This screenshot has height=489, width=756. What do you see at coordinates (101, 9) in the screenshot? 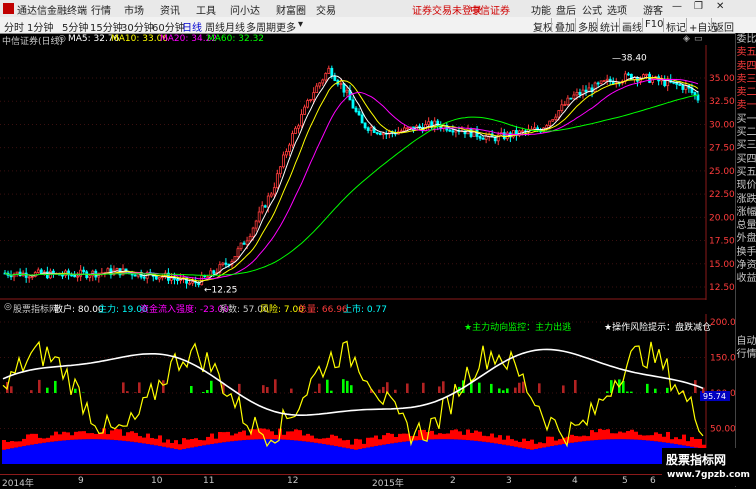
I see `menu-market: 行情` at bounding box center [101, 9].